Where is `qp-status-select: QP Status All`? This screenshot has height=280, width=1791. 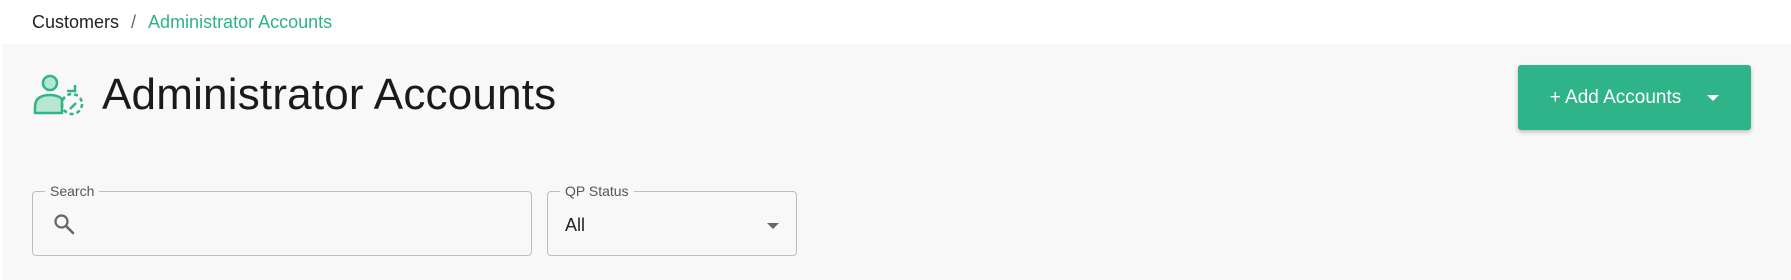 qp-status-select: QP Status All is located at coordinates (672, 219).